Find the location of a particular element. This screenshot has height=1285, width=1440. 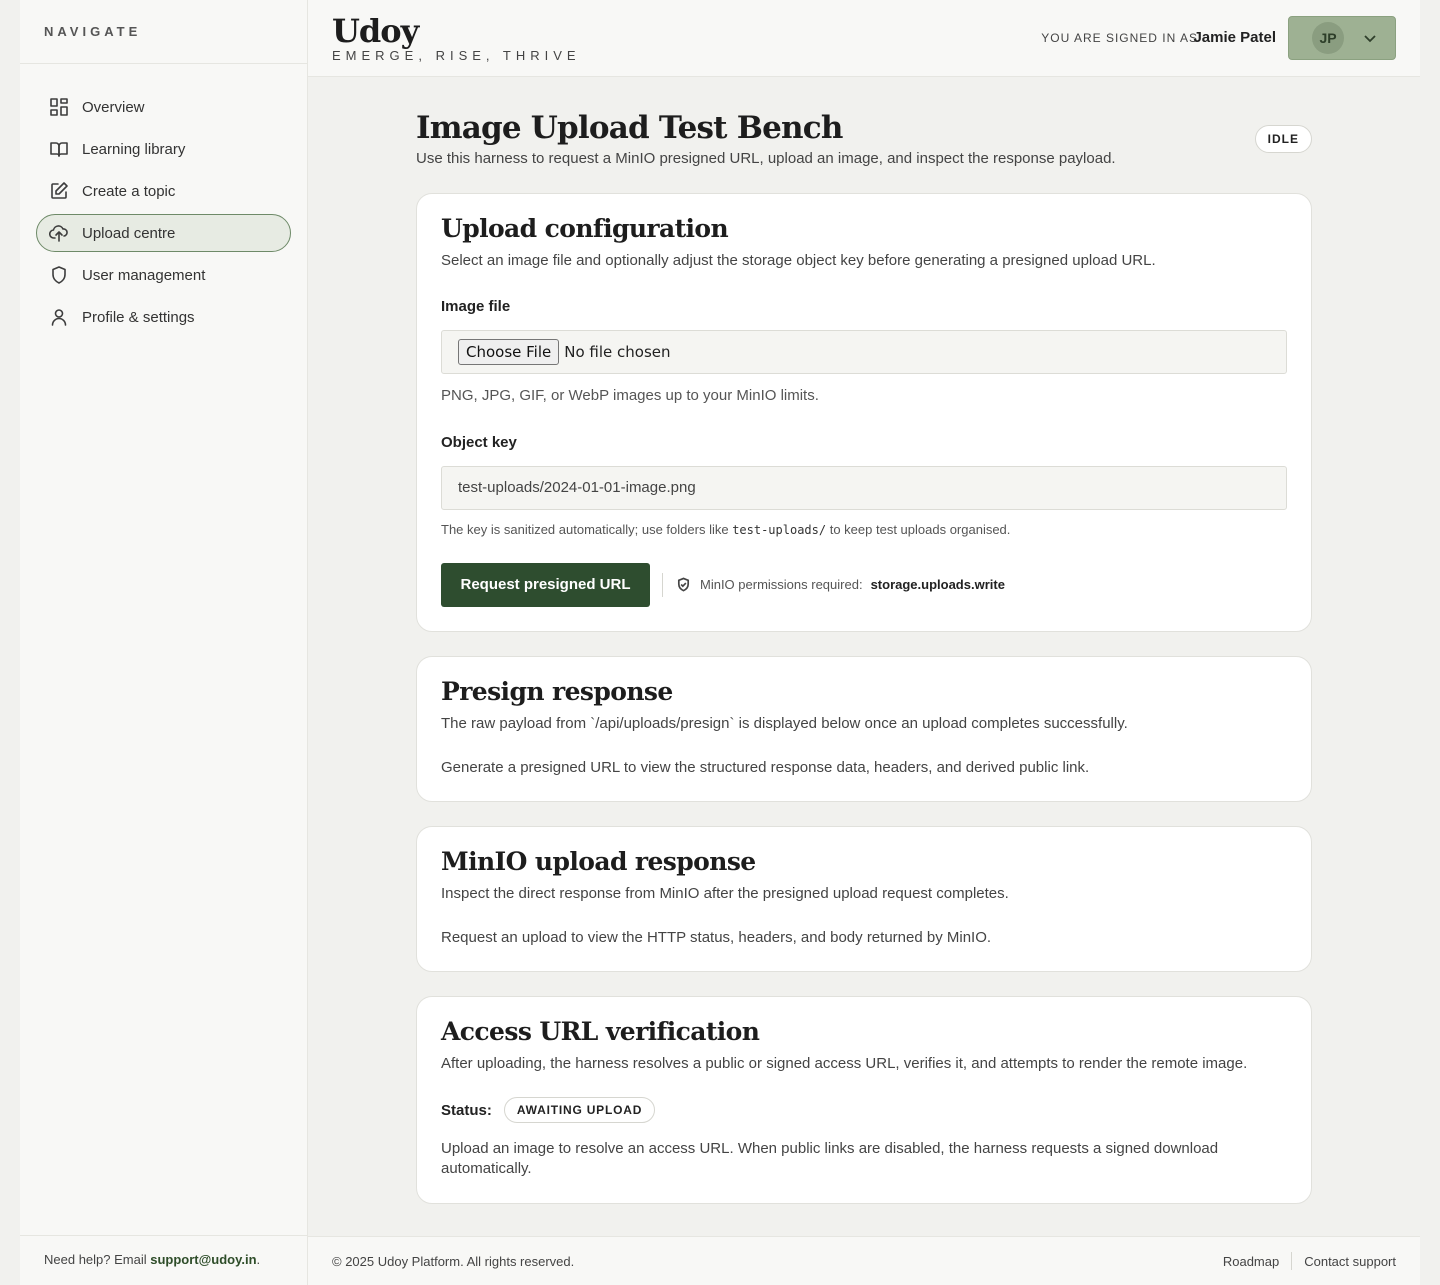

request-presigned-url-button: Request presigned URL is located at coordinates (545, 585).